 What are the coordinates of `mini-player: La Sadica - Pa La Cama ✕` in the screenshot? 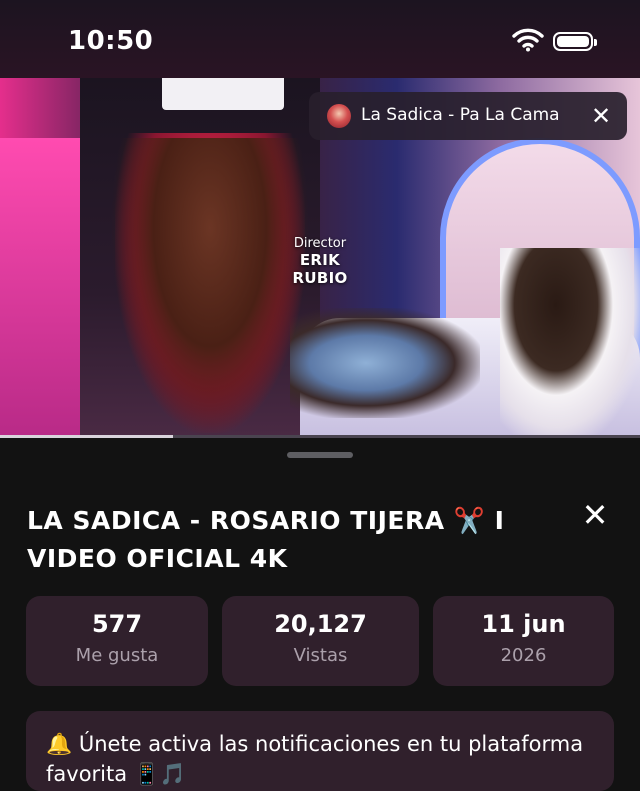 It's located at (468, 116).